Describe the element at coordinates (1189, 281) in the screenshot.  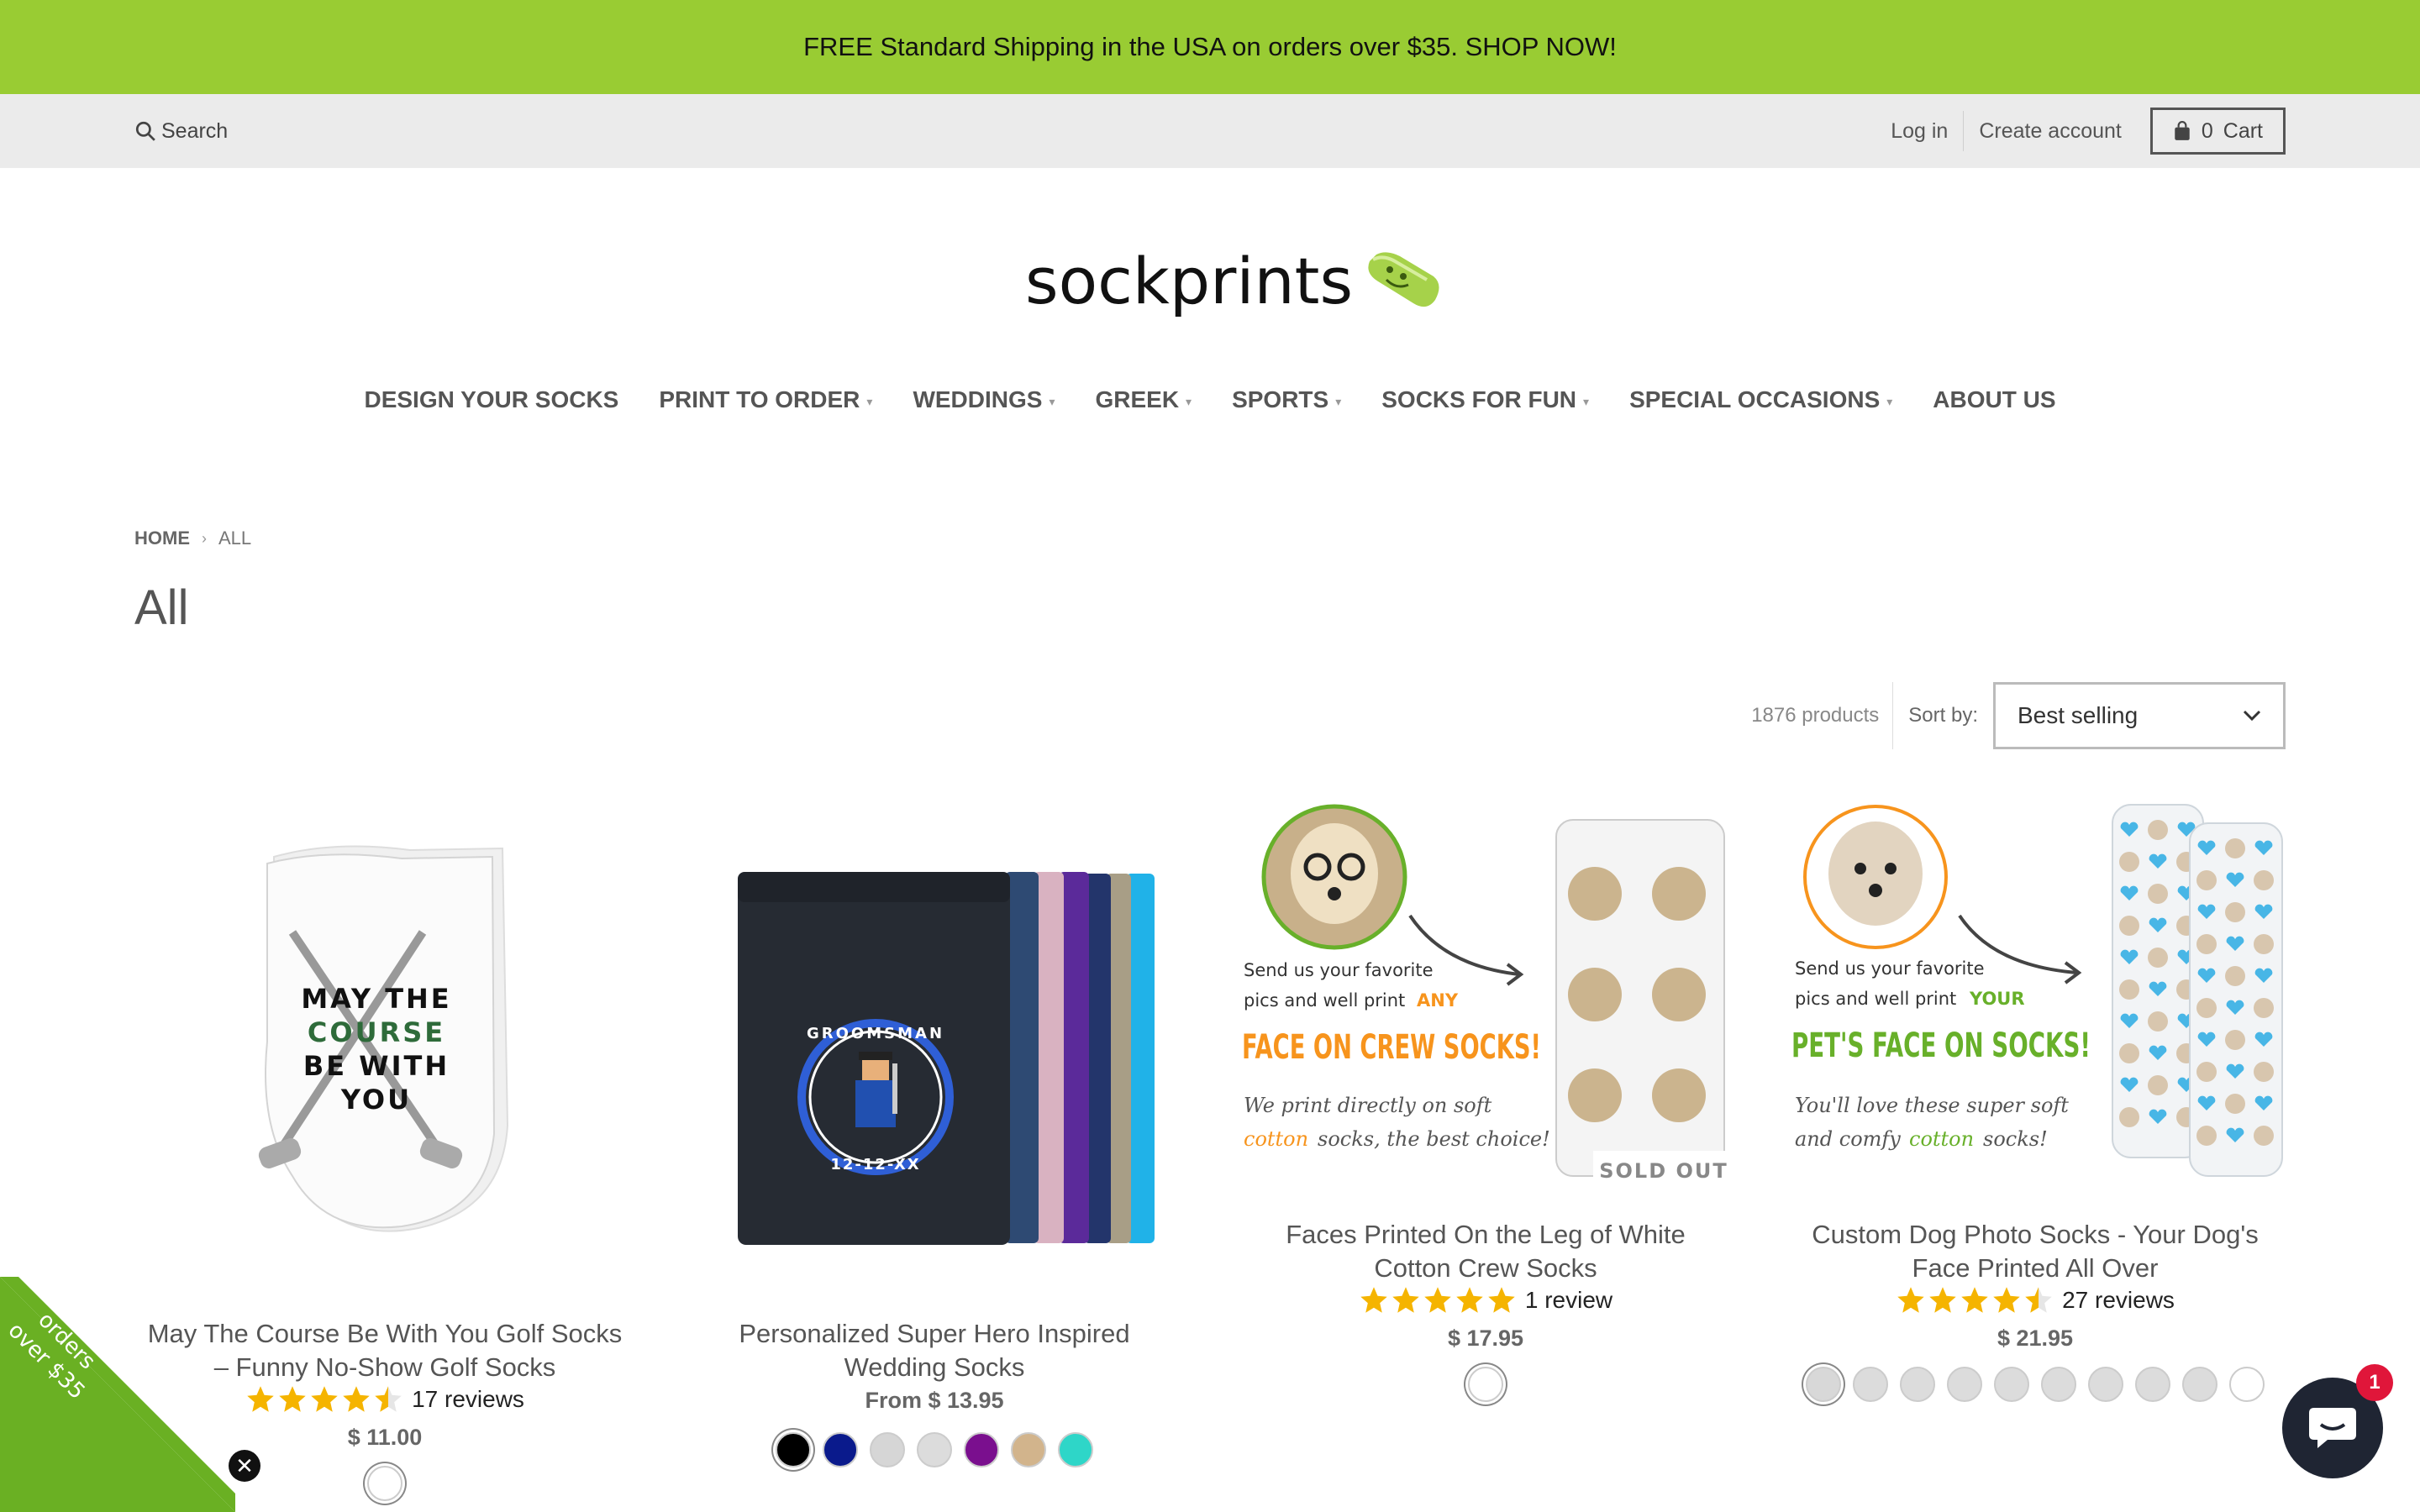
I see `logo-text: sockprints` at that location.